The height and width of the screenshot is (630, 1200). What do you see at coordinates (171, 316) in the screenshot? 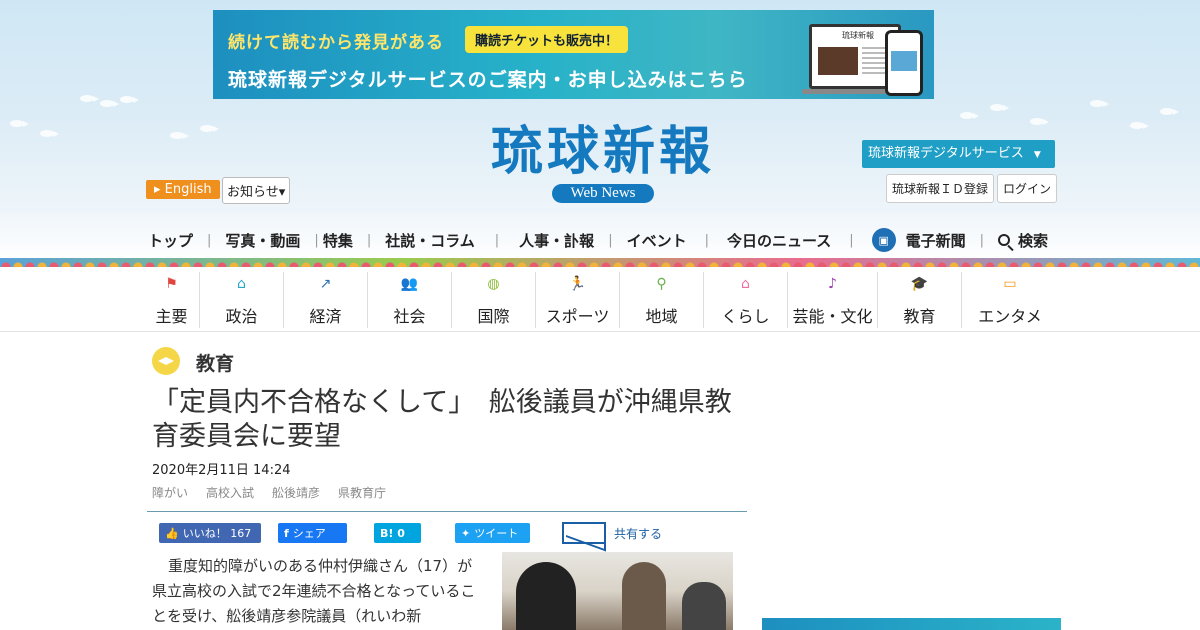
I see `category-label: 主要` at bounding box center [171, 316].